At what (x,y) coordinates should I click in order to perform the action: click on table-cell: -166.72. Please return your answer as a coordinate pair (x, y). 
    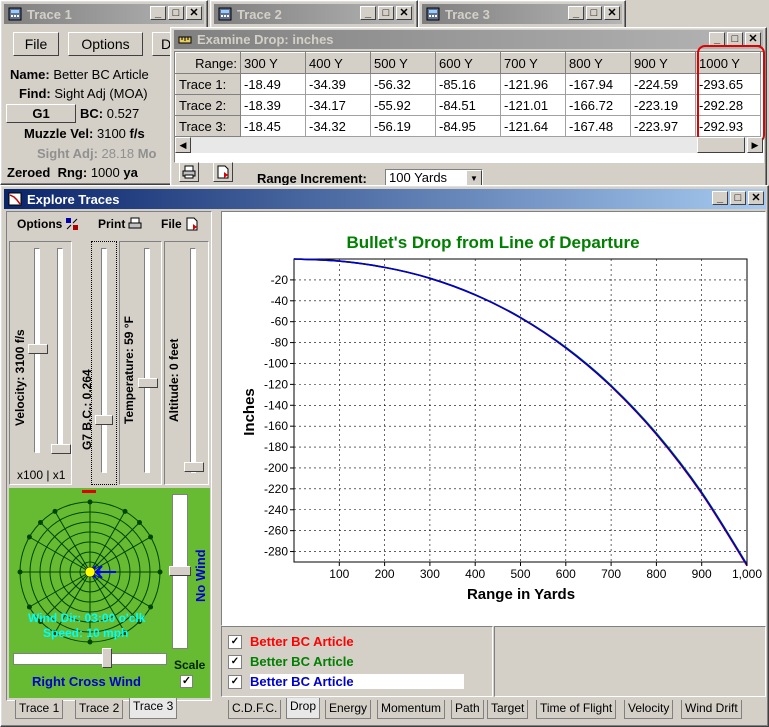
    Looking at the image, I should click on (598, 105).